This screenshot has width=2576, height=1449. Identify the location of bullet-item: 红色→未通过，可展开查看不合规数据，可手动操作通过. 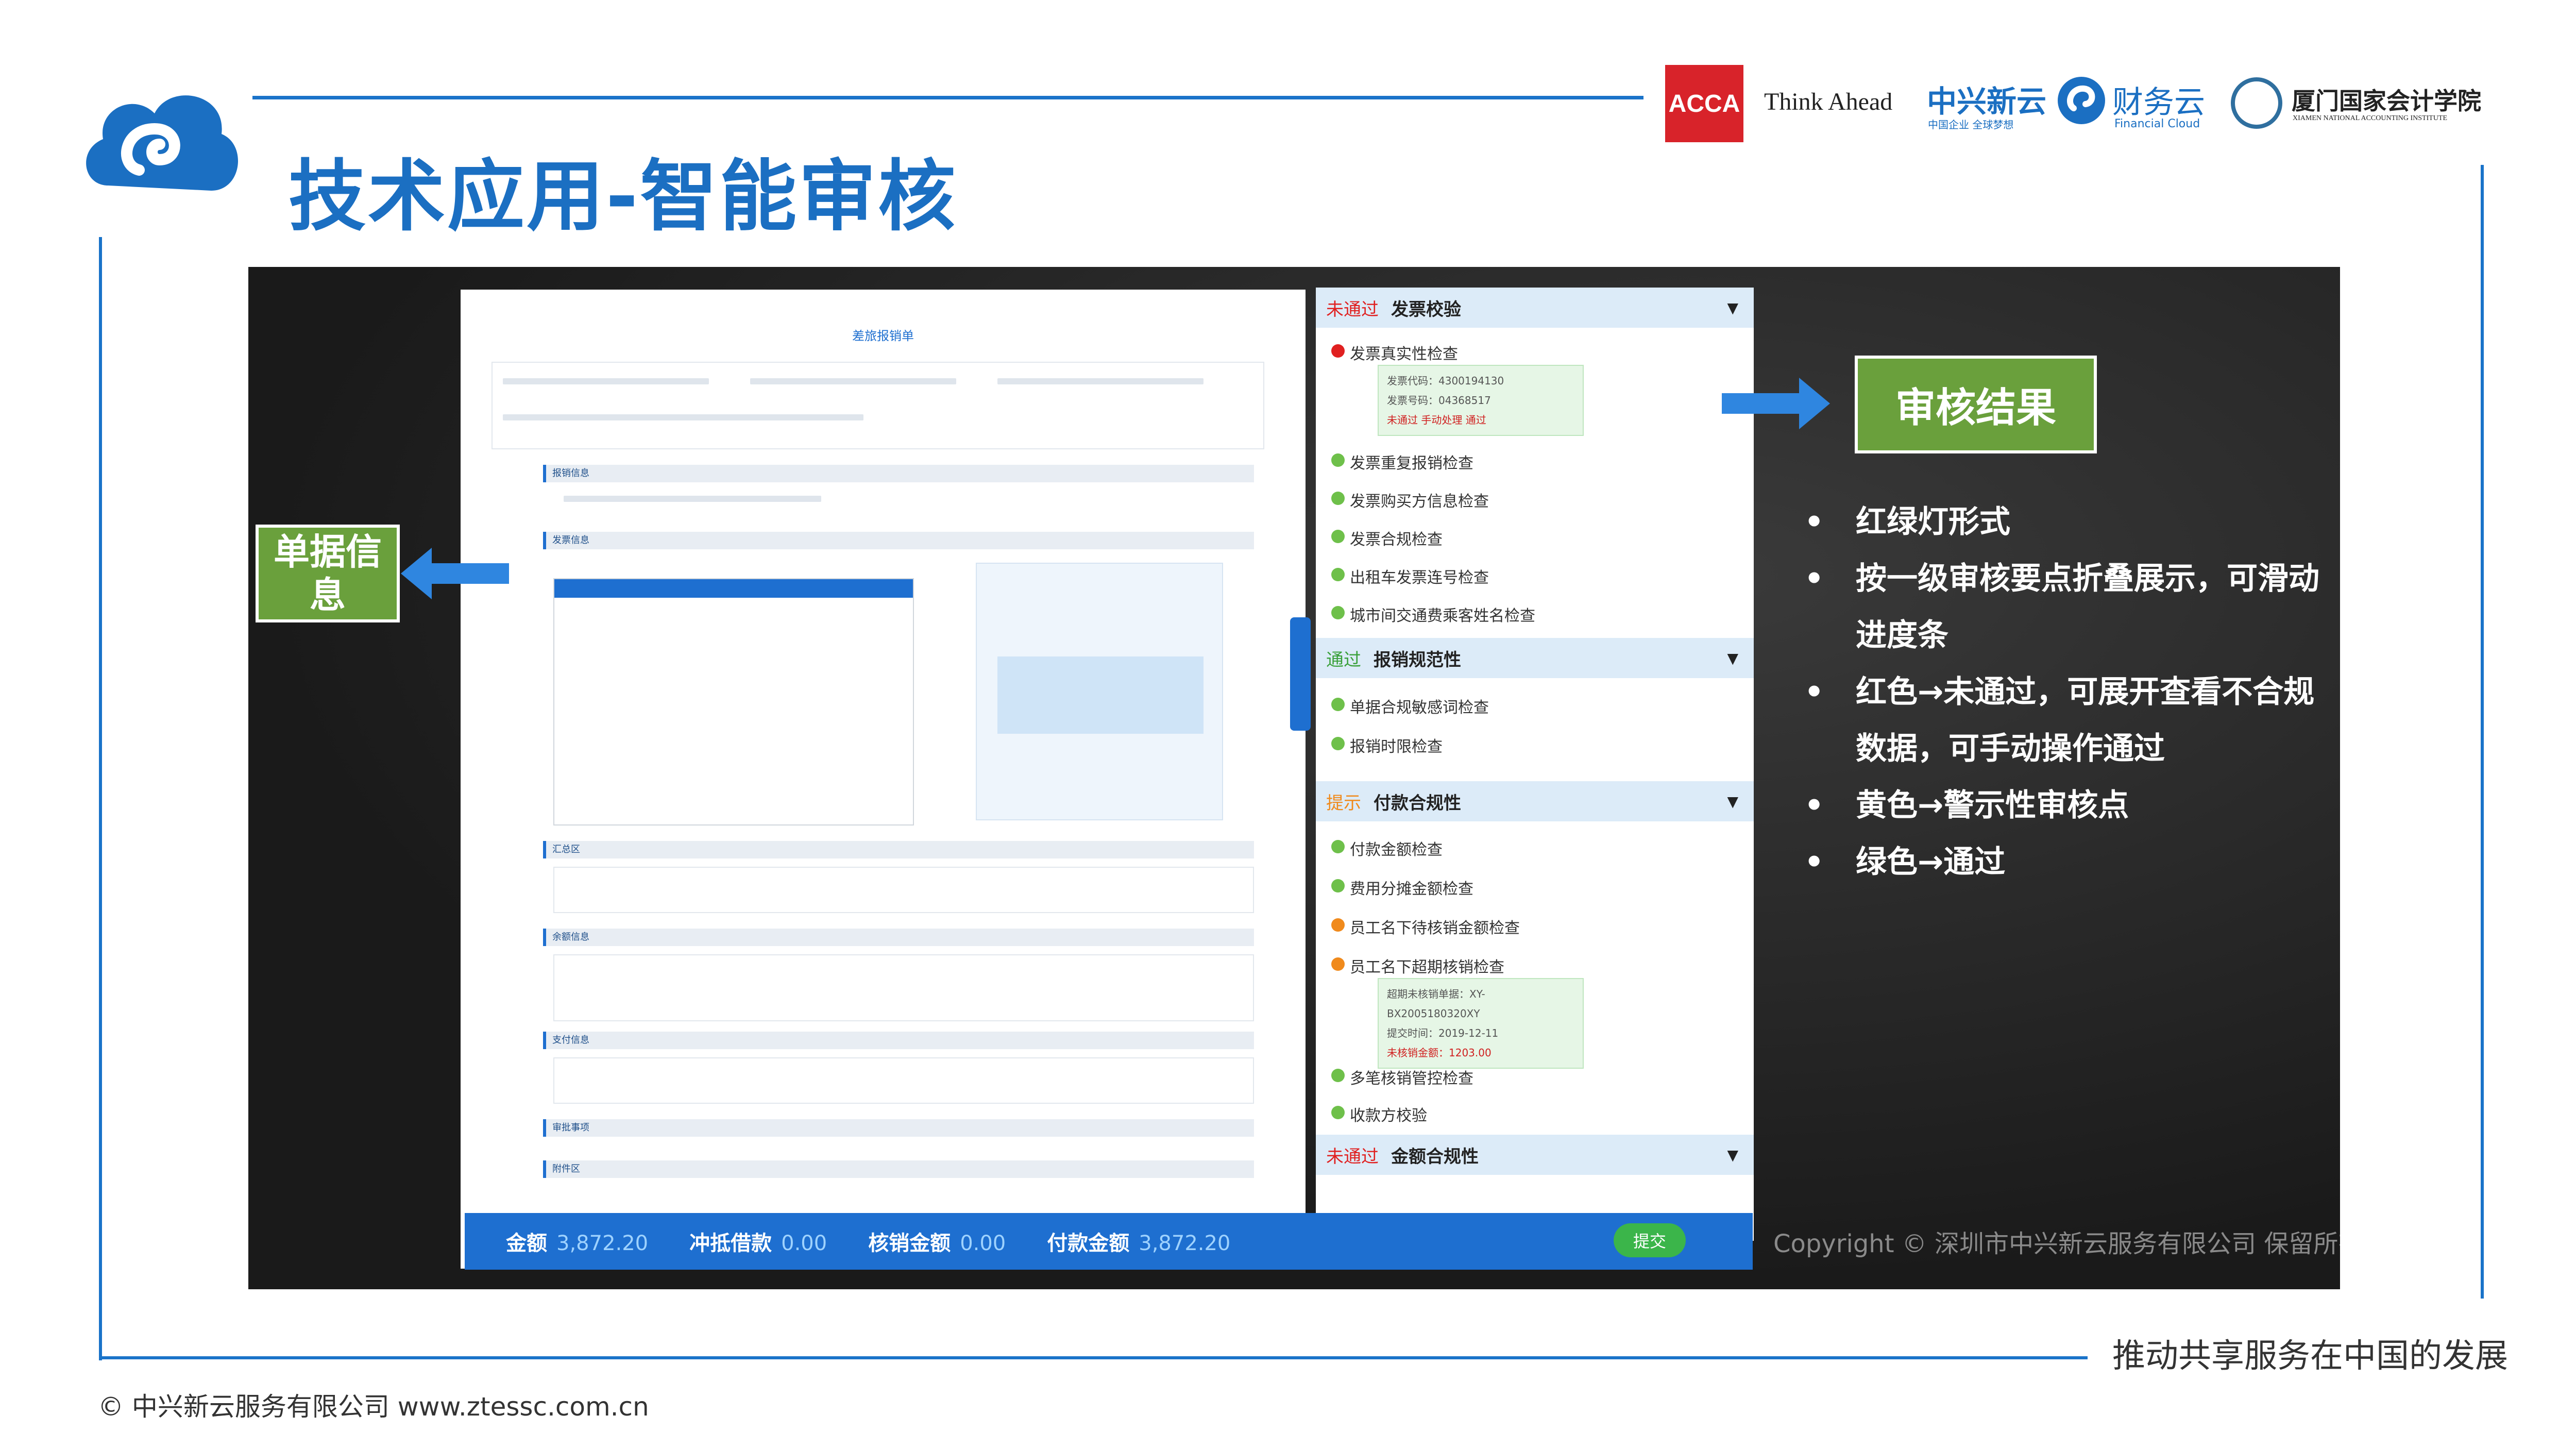
(2067, 720).